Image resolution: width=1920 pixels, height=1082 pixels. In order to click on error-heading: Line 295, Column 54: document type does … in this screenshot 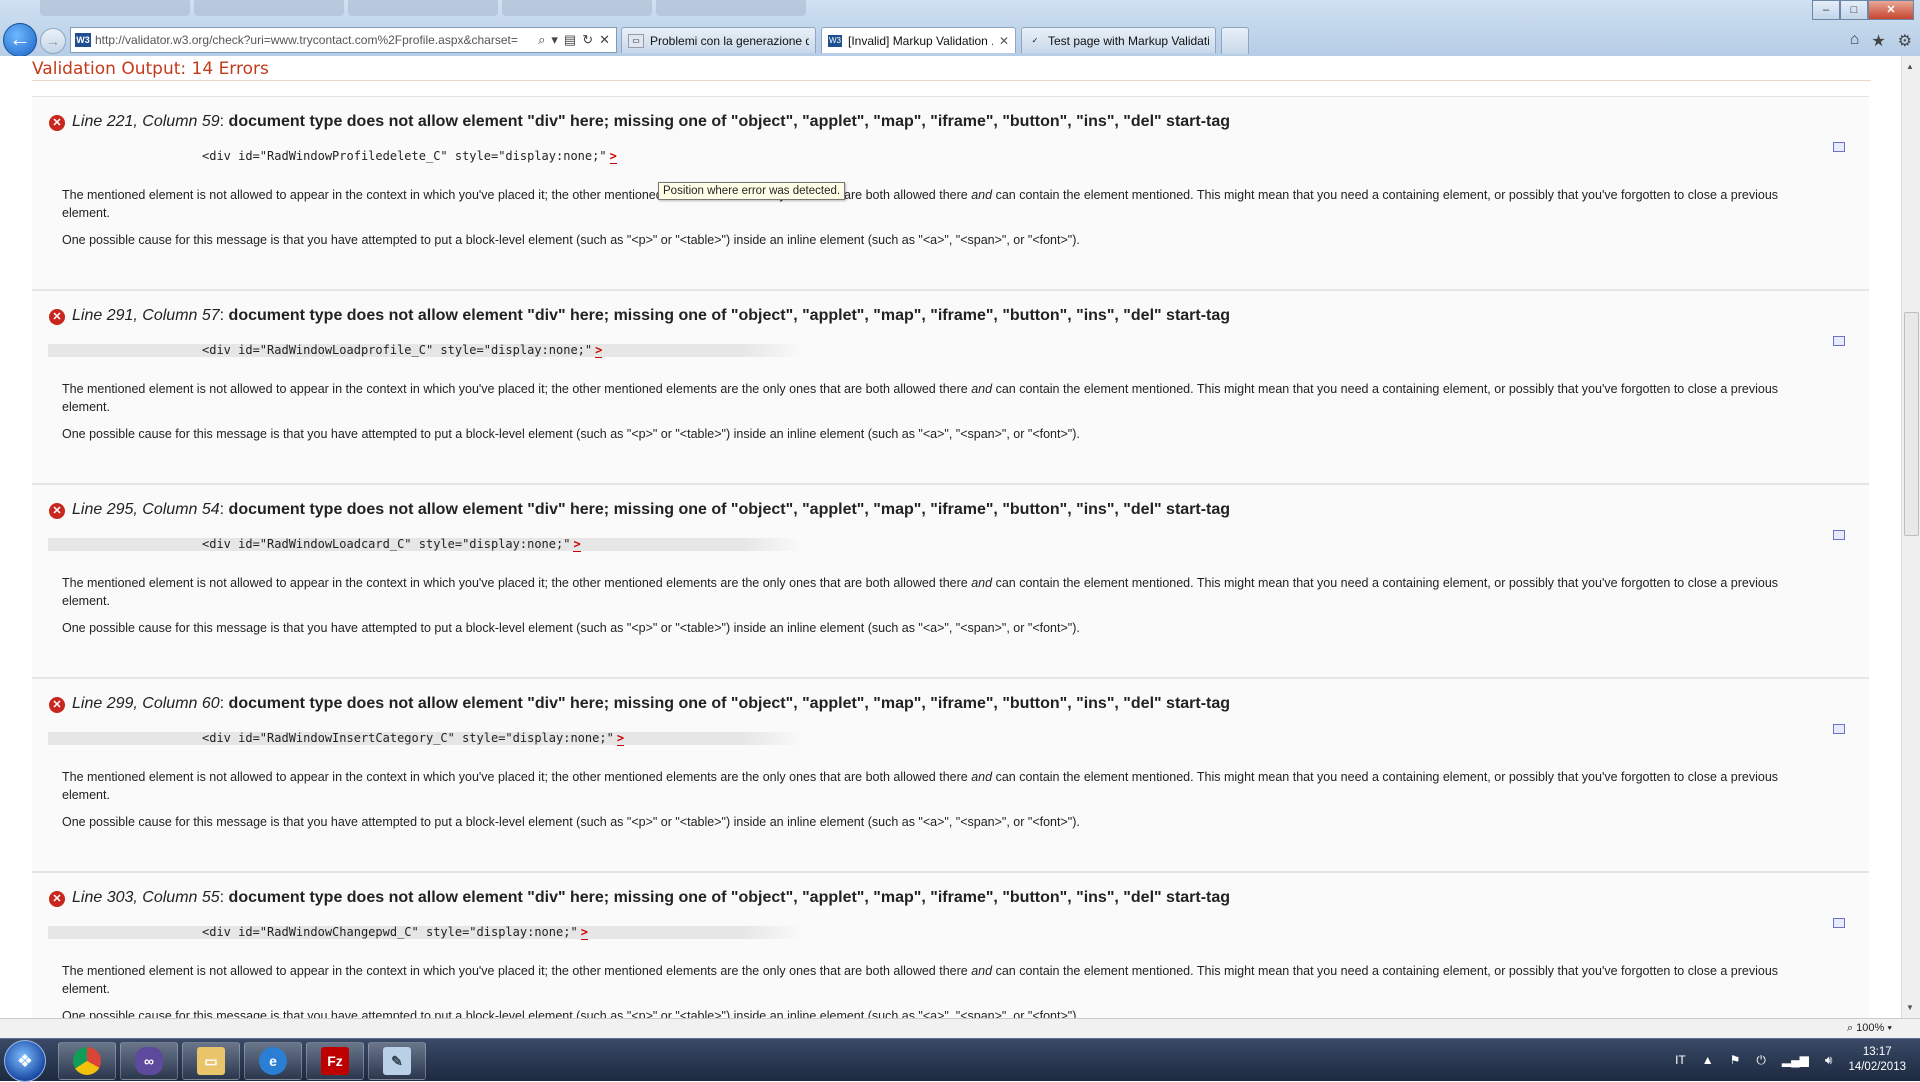, I will do `click(651, 509)`.